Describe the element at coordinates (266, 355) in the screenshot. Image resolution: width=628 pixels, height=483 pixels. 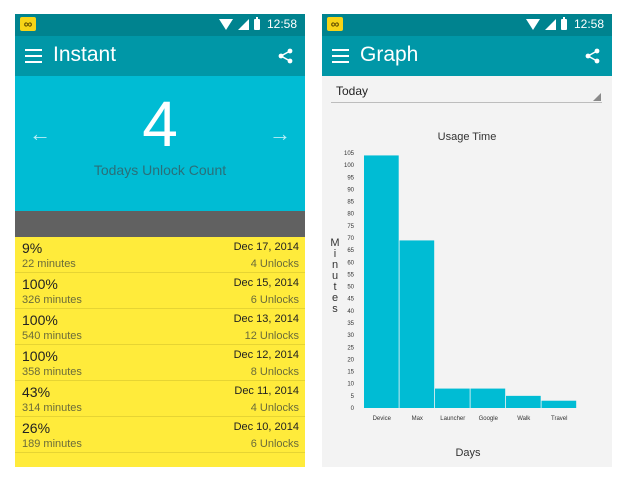
I see `history-date: Dec 12, 2014` at that location.